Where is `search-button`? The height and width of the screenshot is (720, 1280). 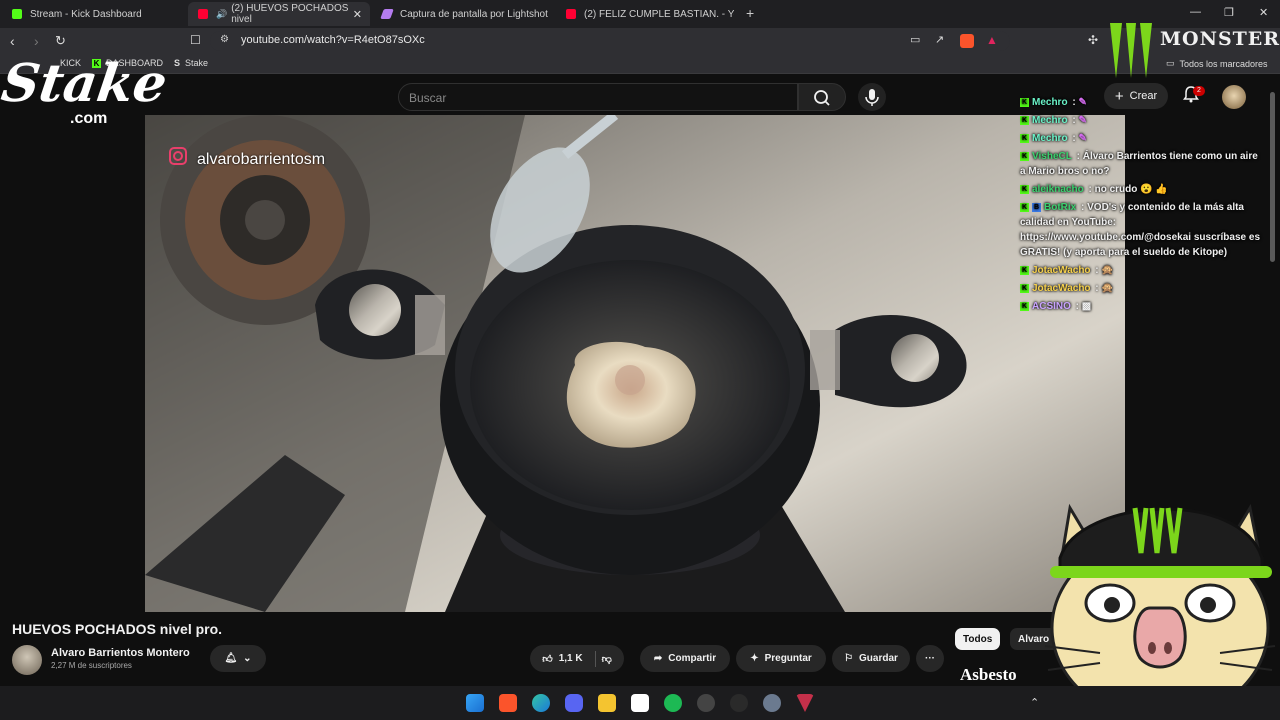
search-button is located at coordinates (822, 97).